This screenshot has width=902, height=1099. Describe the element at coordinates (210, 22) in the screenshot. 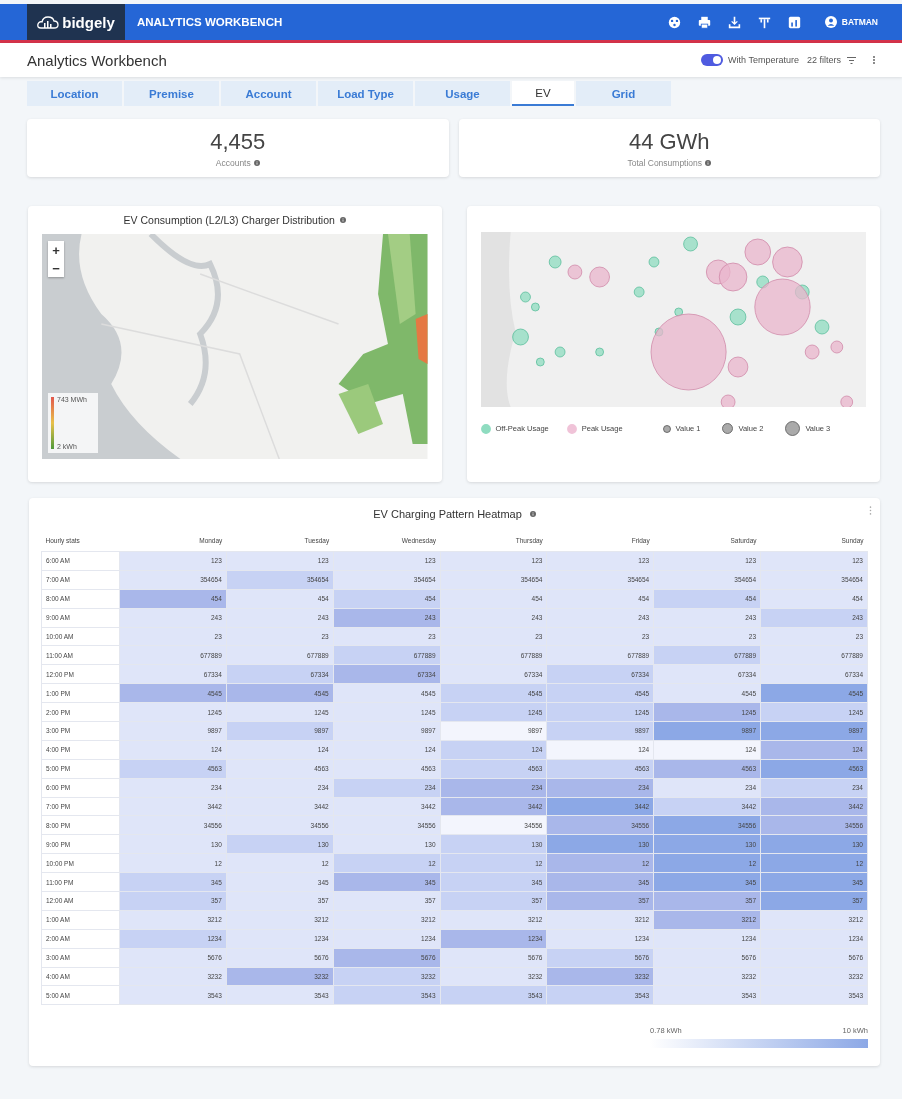

I see `app-title: ANALYTICS WORKBENCH` at that location.